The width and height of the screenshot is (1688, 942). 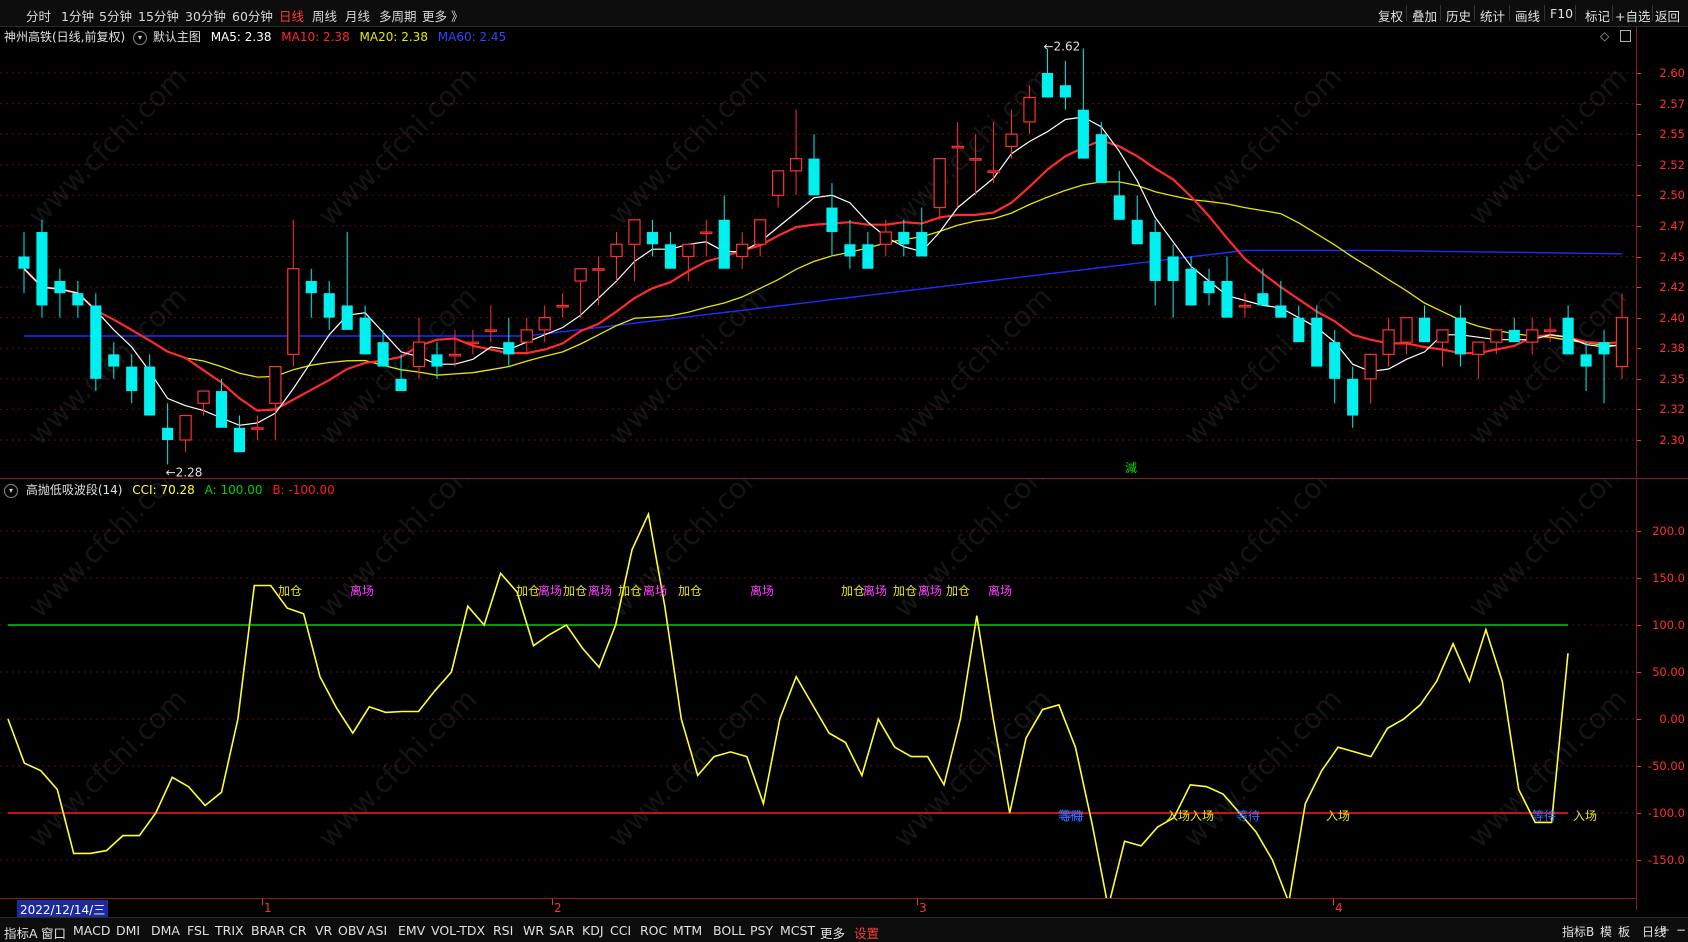 I want to click on tab-23: MCST, so click(x=797, y=930).